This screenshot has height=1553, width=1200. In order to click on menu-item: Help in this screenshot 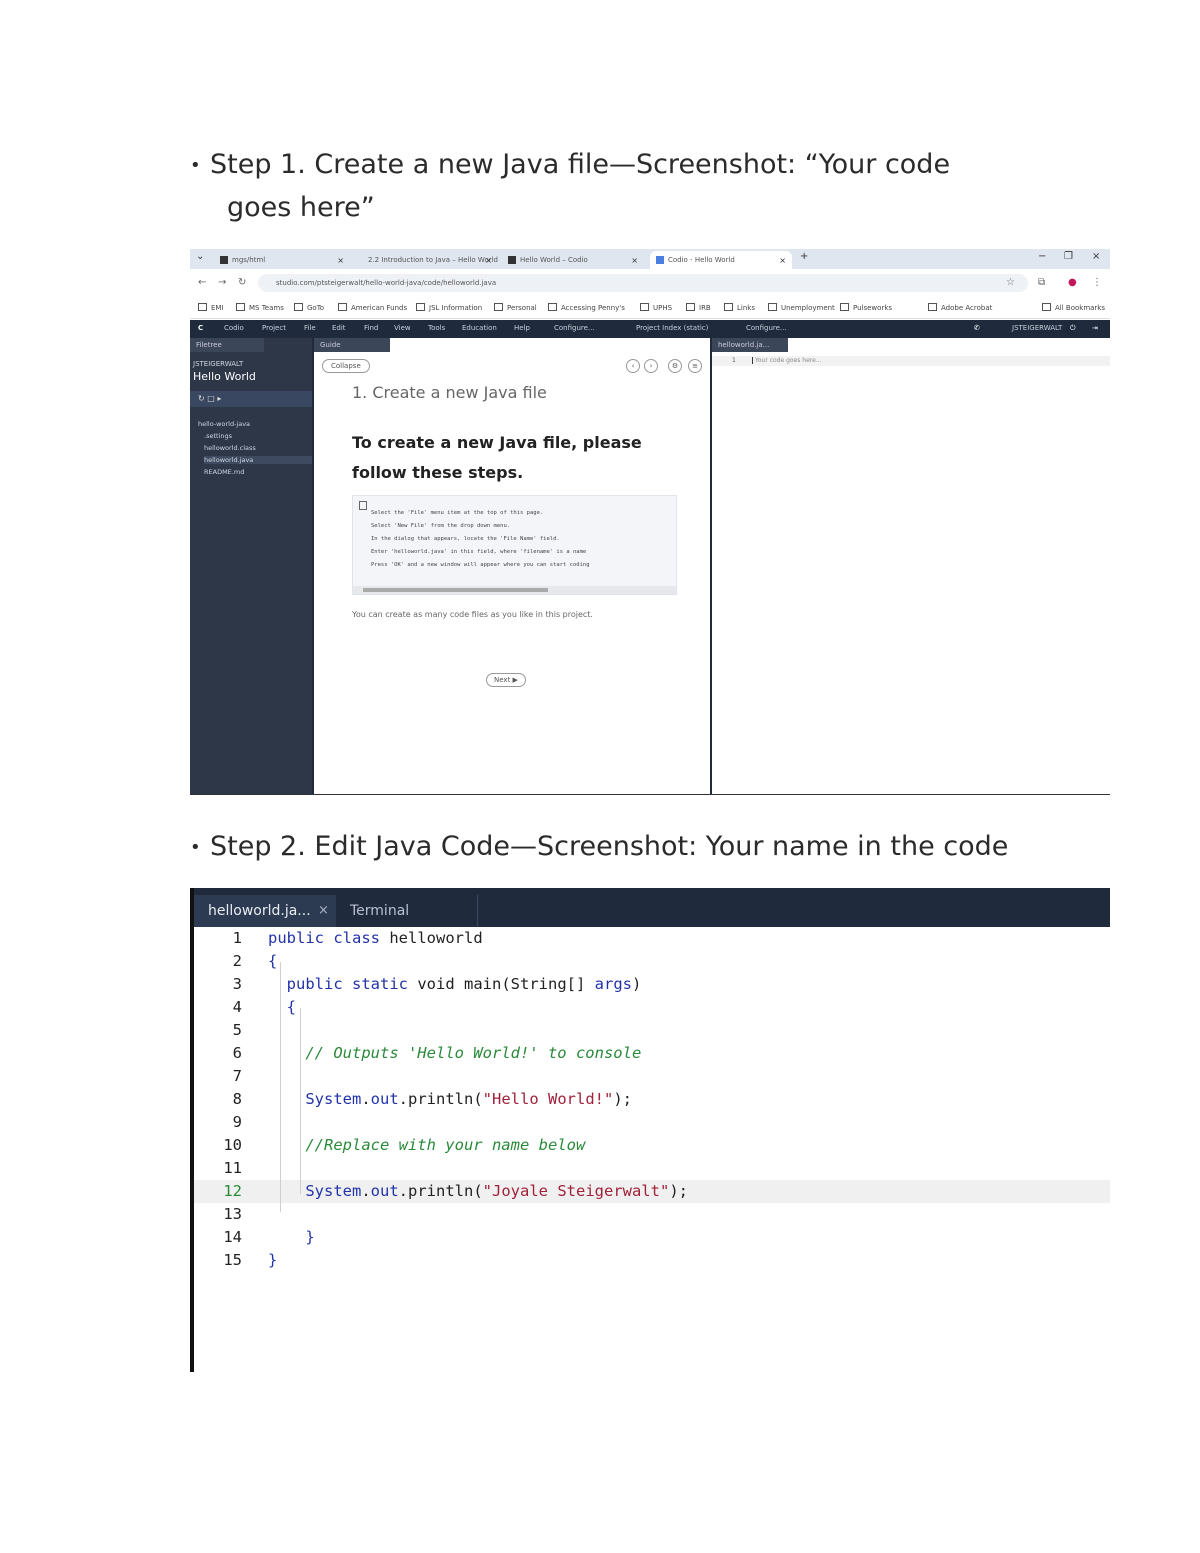, I will do `click(522, 328)`.